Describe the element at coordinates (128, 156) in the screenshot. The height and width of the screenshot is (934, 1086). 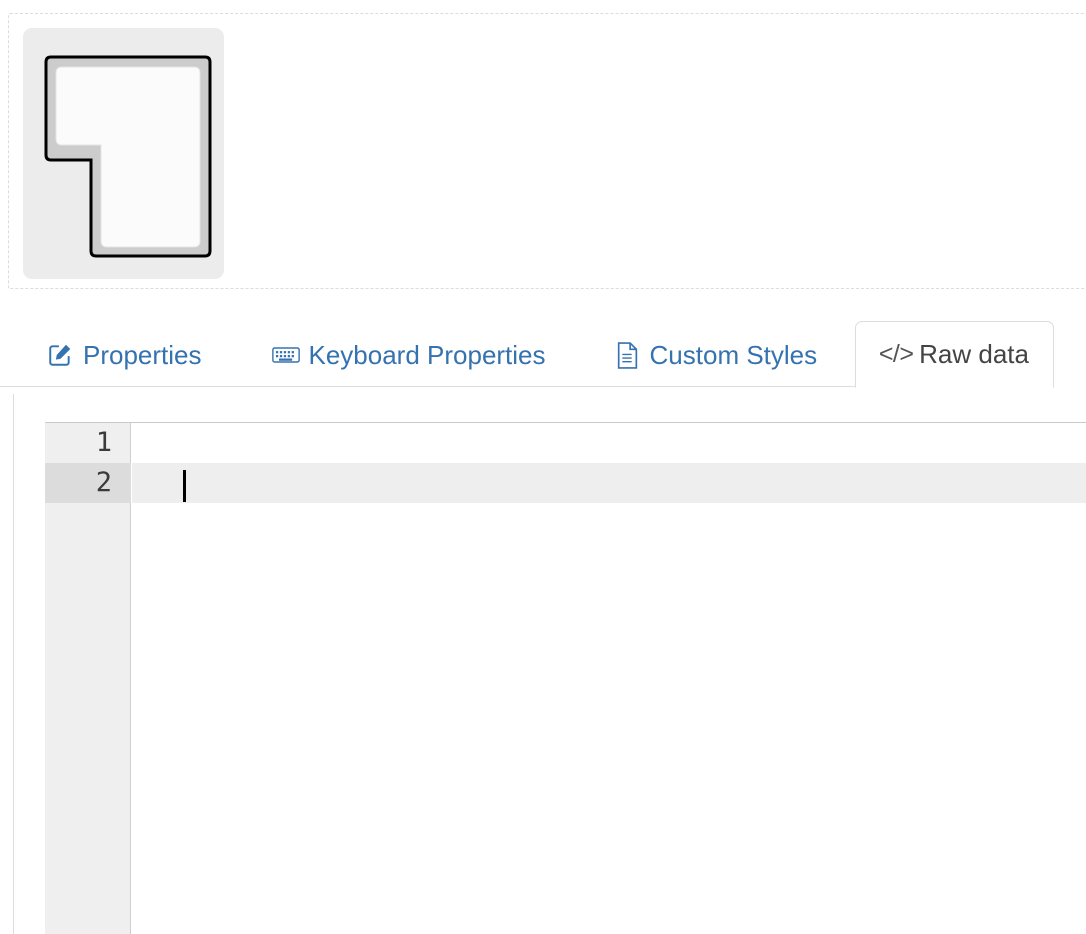
I see `key-shape-svg` at that location.